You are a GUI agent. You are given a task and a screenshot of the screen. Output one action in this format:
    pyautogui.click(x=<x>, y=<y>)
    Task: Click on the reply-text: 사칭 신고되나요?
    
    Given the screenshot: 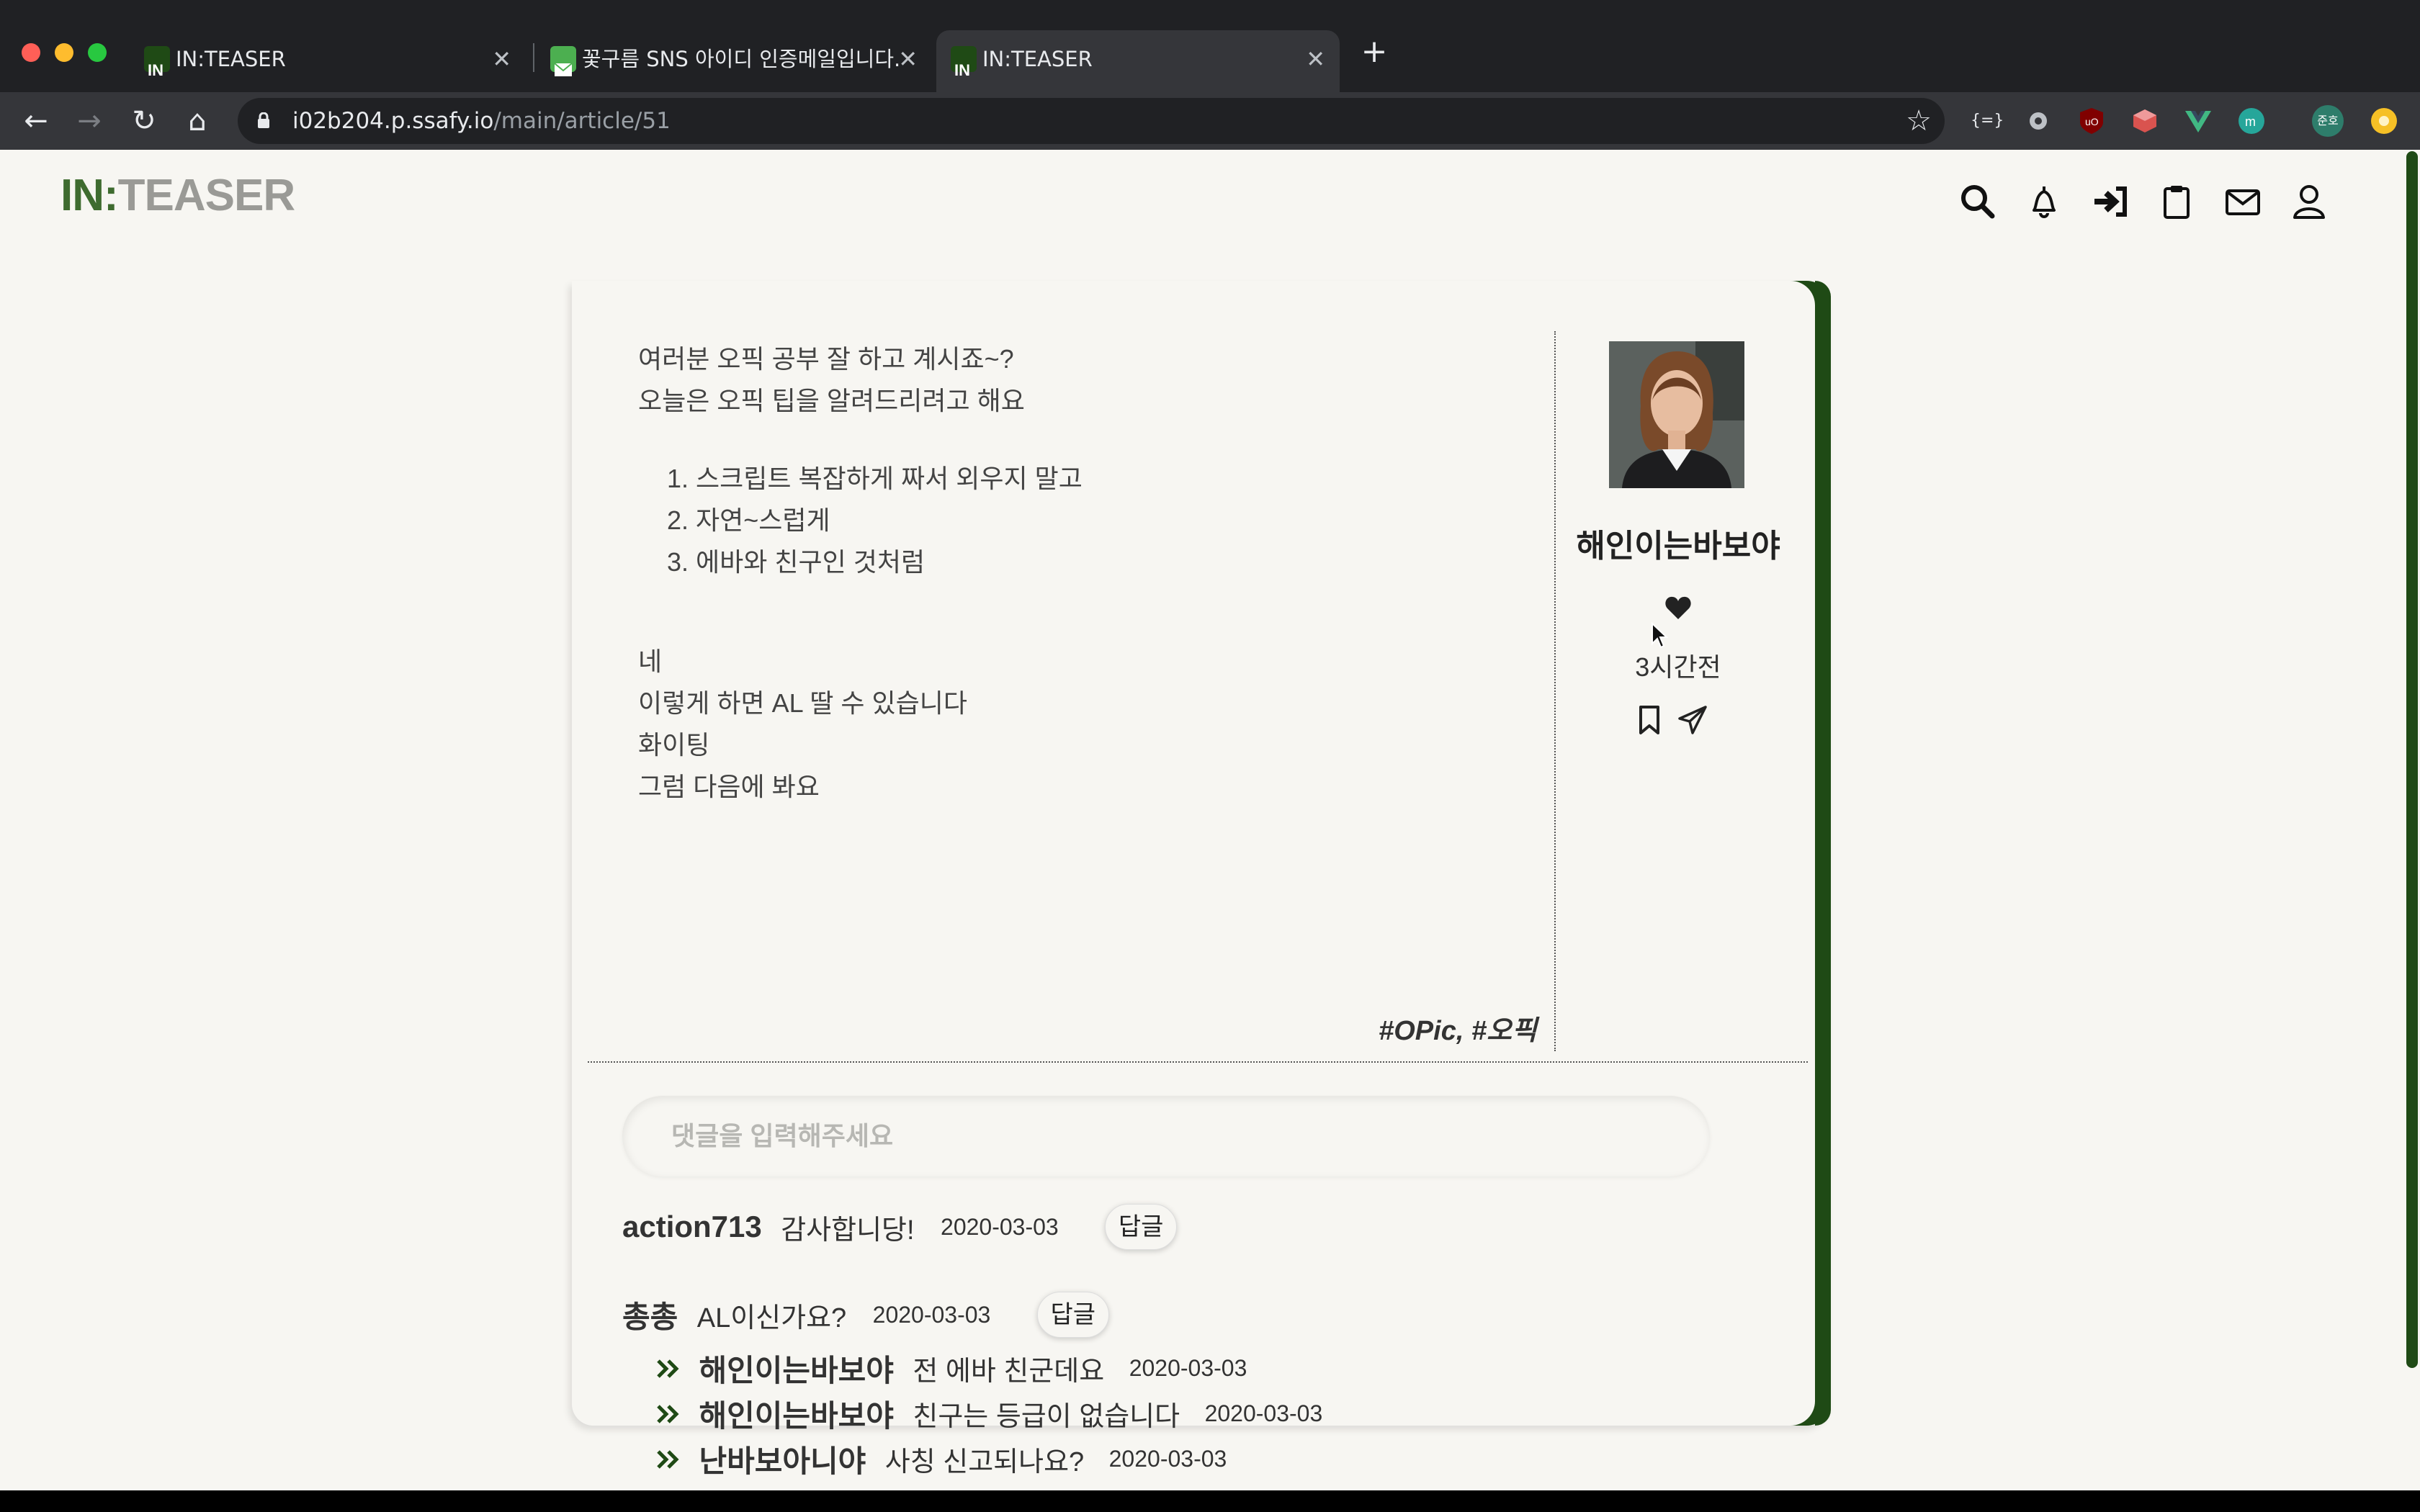 What is the action you would take?
    pyautogui.click(x=984, y=1462)
    